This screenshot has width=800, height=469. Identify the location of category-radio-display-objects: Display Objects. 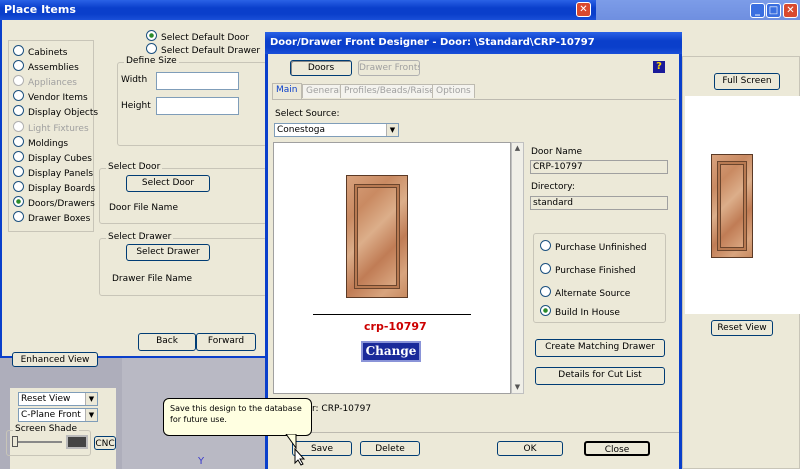
(55, 112).